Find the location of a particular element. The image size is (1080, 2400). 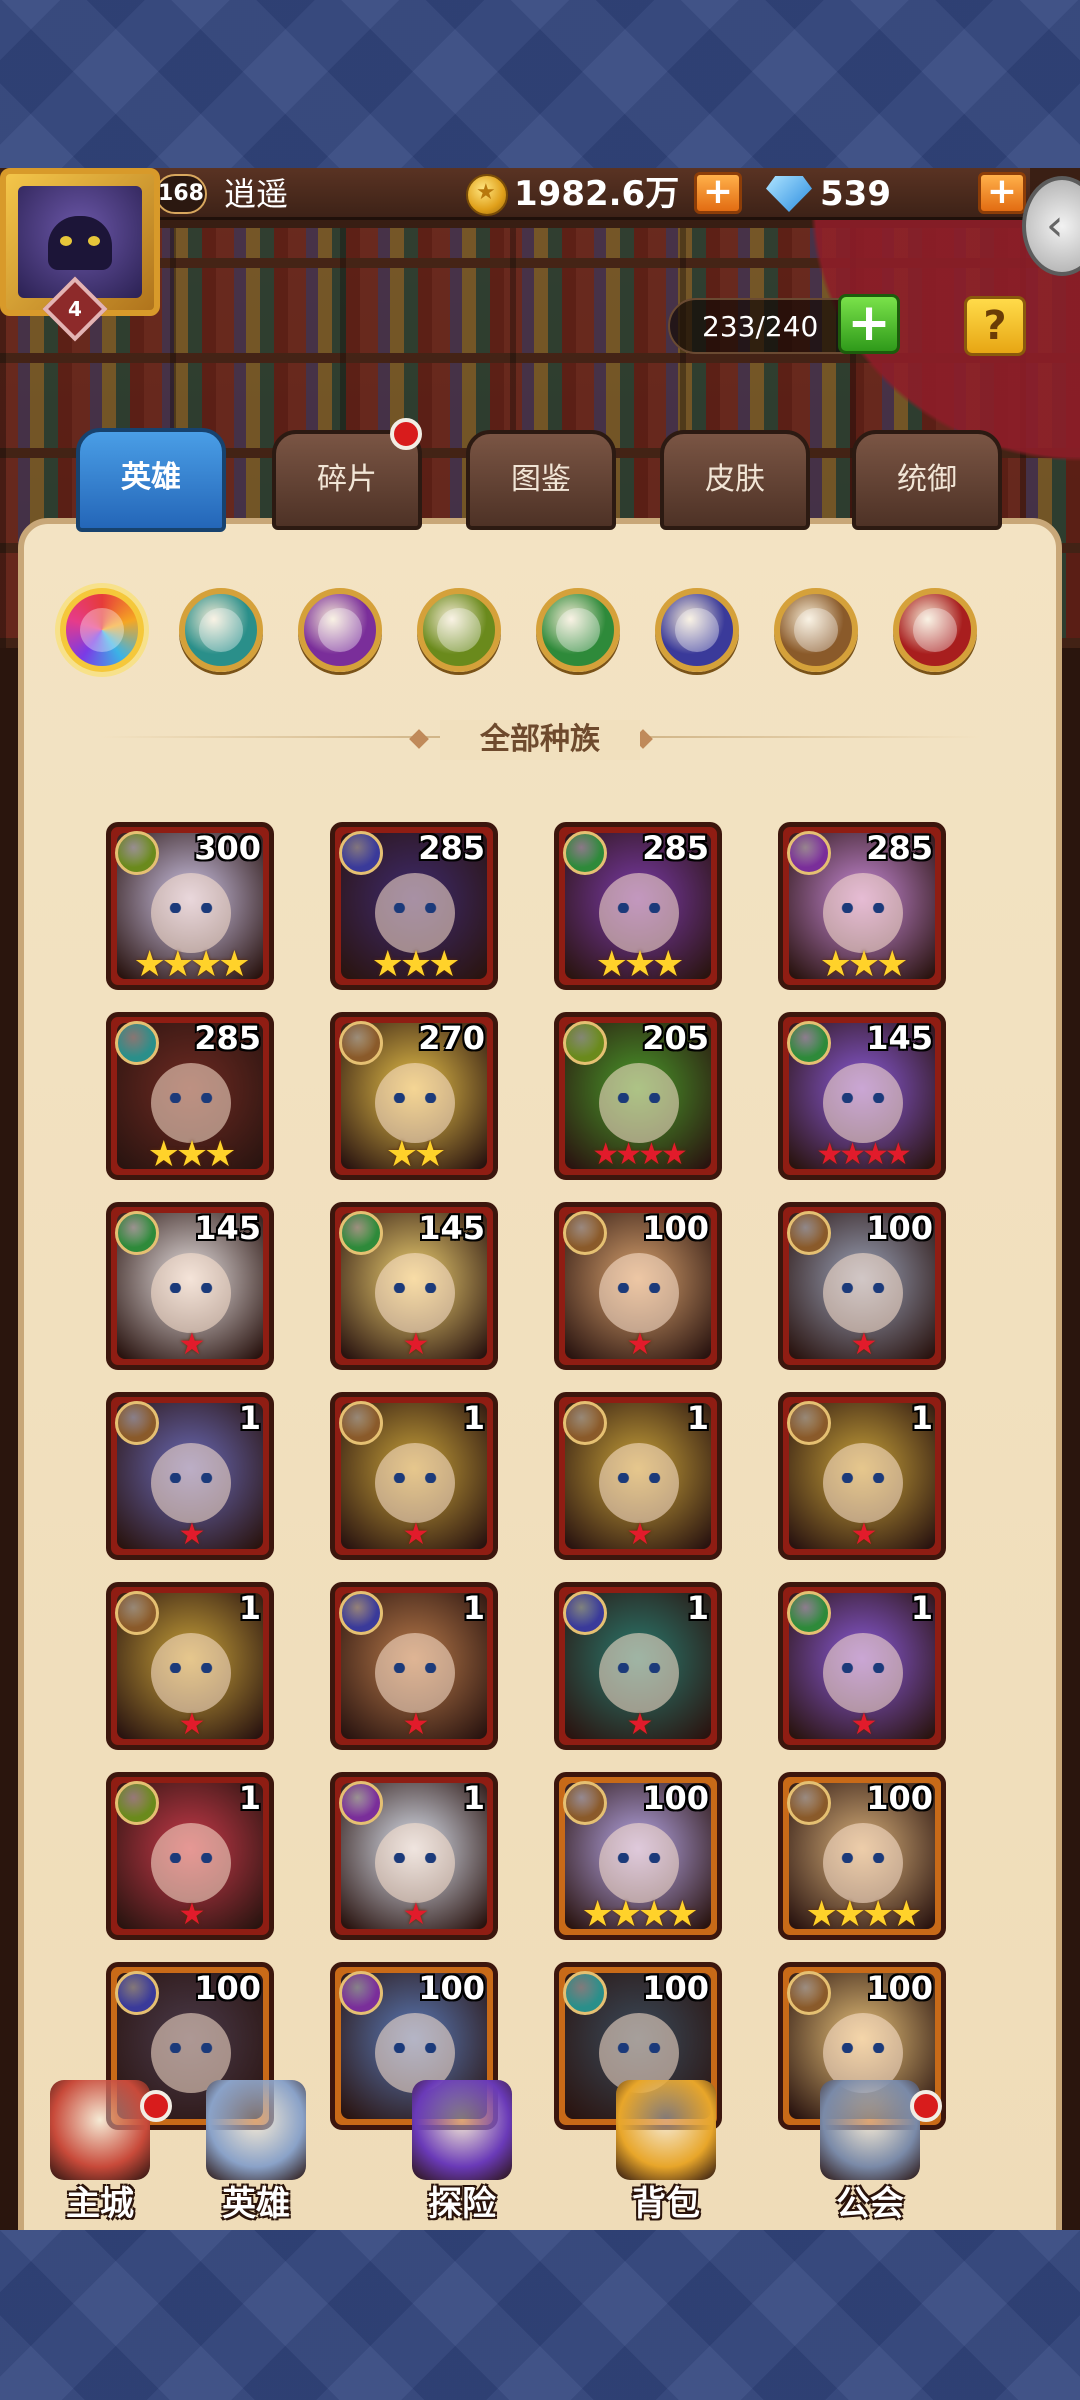

hero-level: 145 is located at coordinates (451, 1228).